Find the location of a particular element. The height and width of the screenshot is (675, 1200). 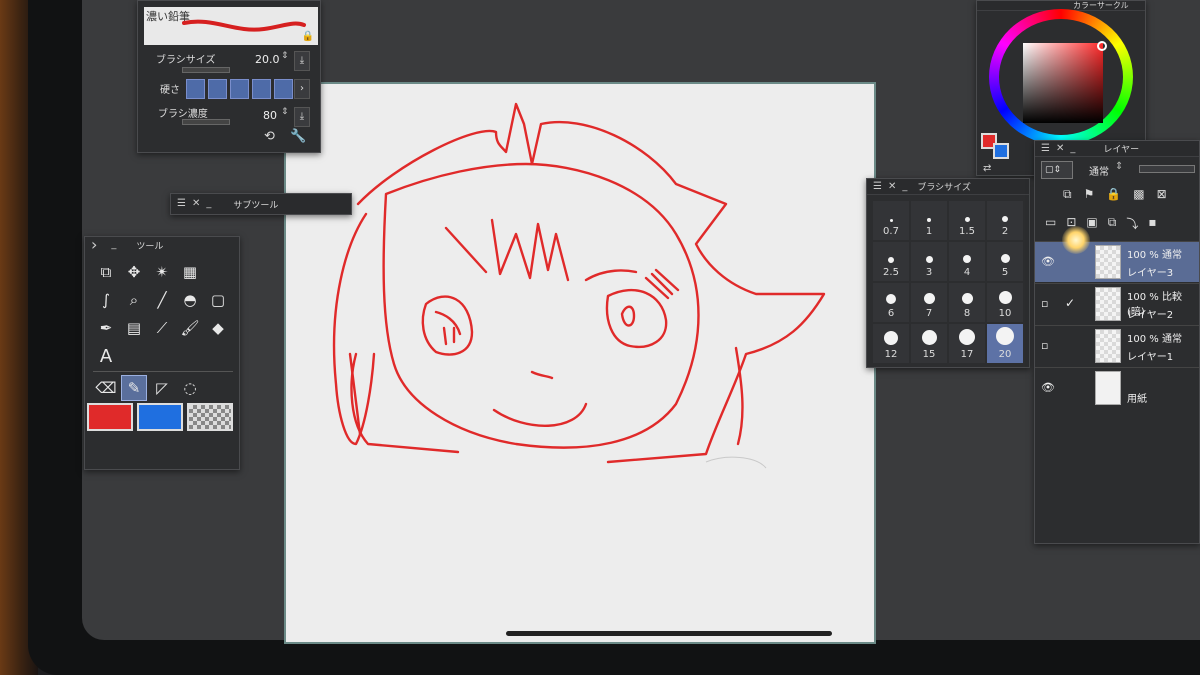

copy-layer-icon: ⧉ is located at coordinates (1112, 223).